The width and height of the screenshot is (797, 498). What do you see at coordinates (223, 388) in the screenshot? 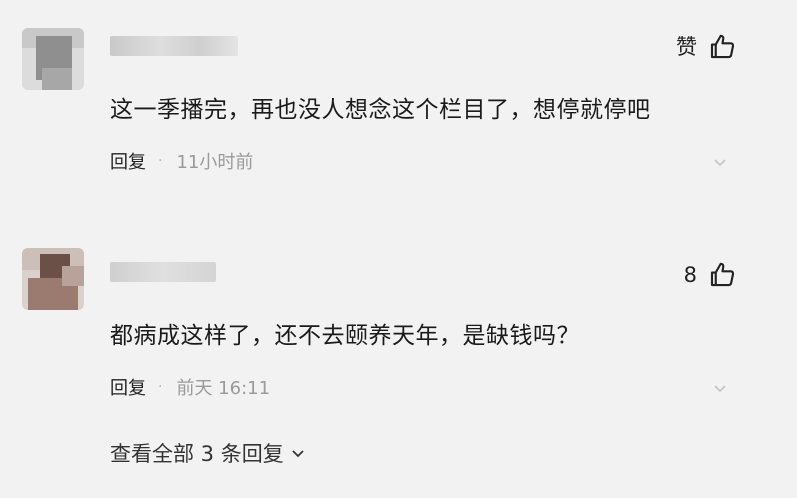
I see `comment-time: 前天 16:11` at bounding box center [223, 388].